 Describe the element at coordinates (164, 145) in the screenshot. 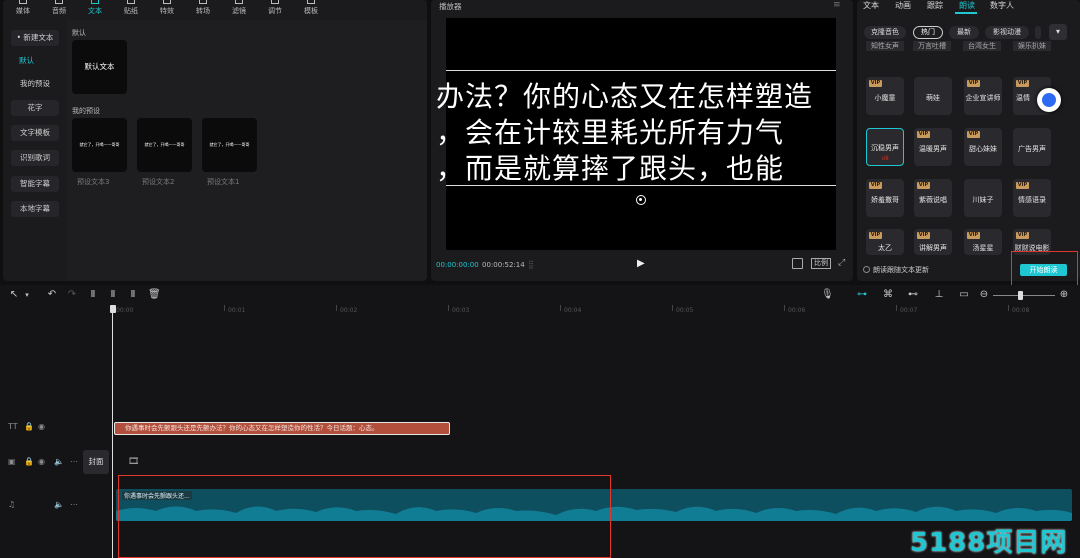

I see `preset-card-2: 就它了，开喝——哥哥` at that location.